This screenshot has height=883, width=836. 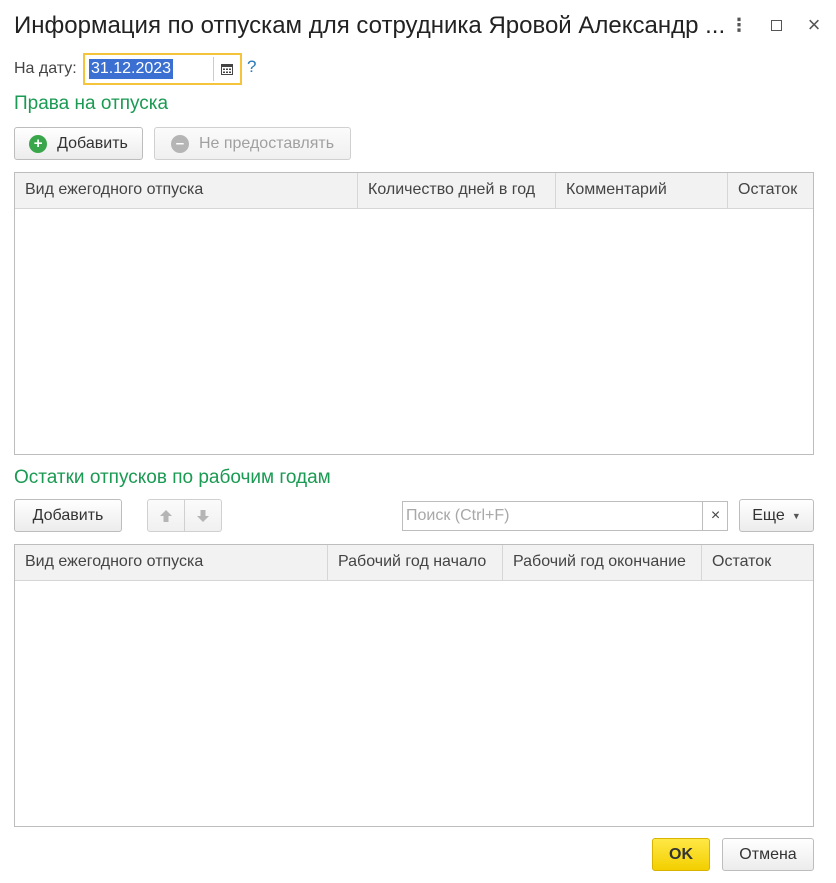 I want to click on column-header: Количество дней в год, so click(x=457, y=190).